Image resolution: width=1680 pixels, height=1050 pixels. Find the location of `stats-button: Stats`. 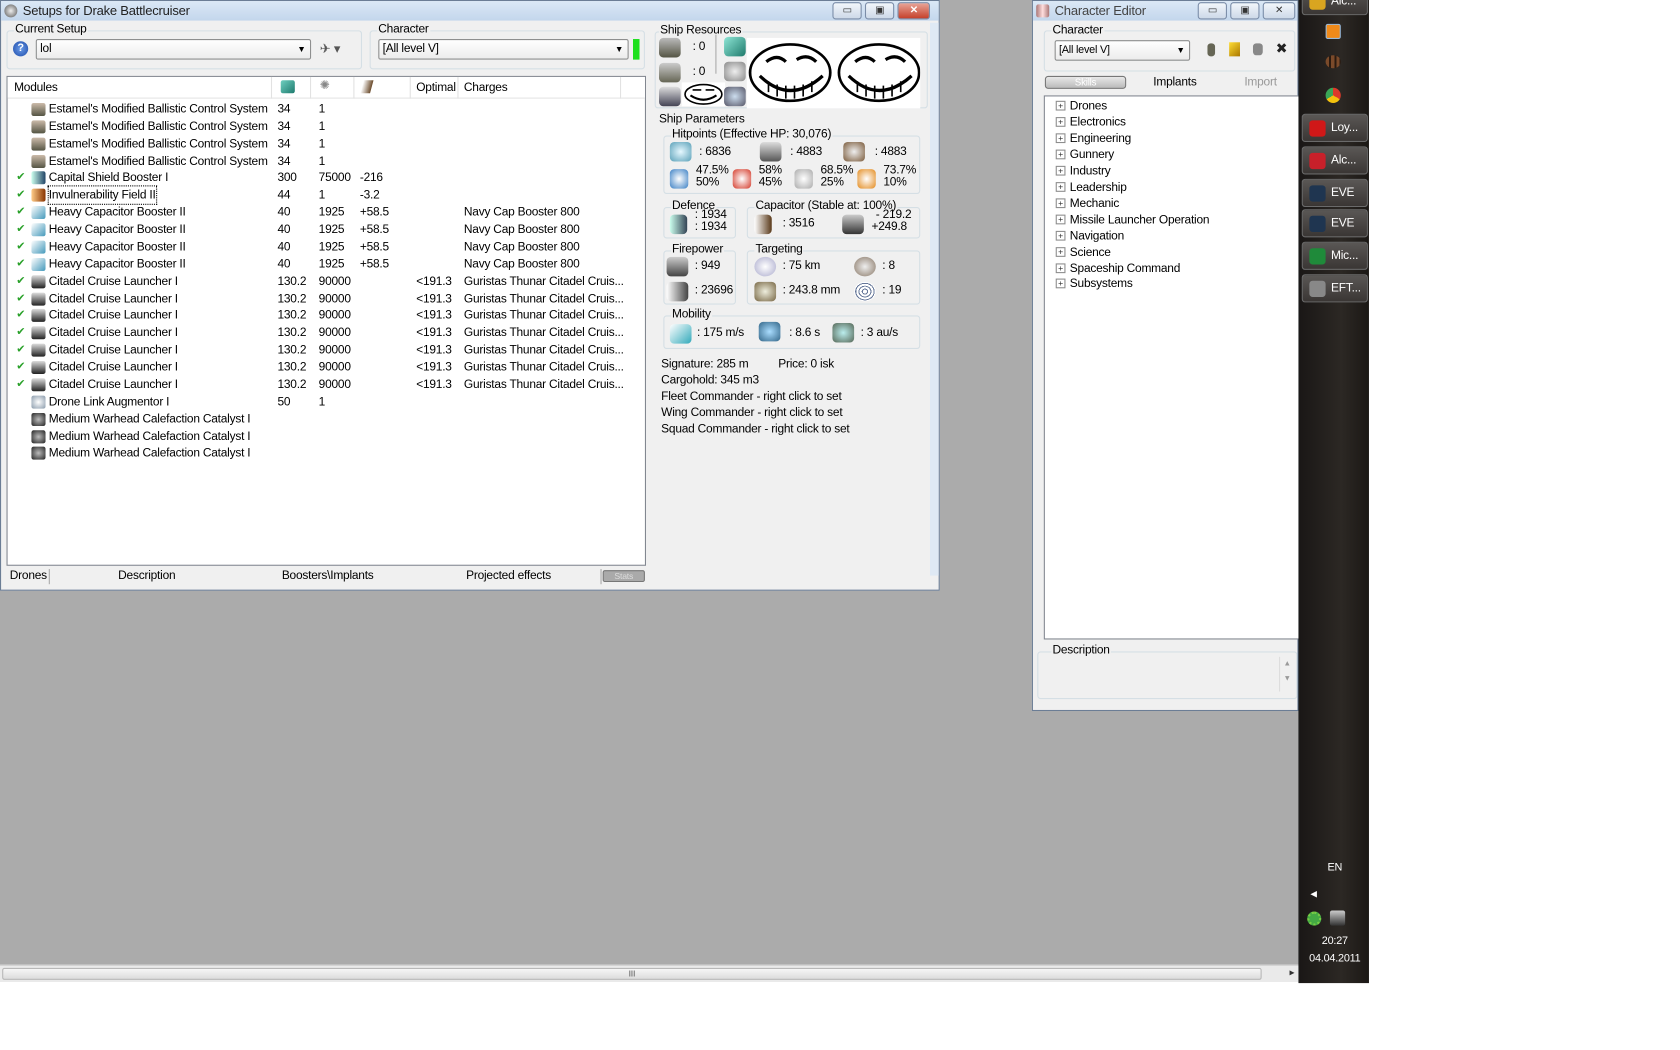

stats-button: Stats is located at coordinates (623, 576).